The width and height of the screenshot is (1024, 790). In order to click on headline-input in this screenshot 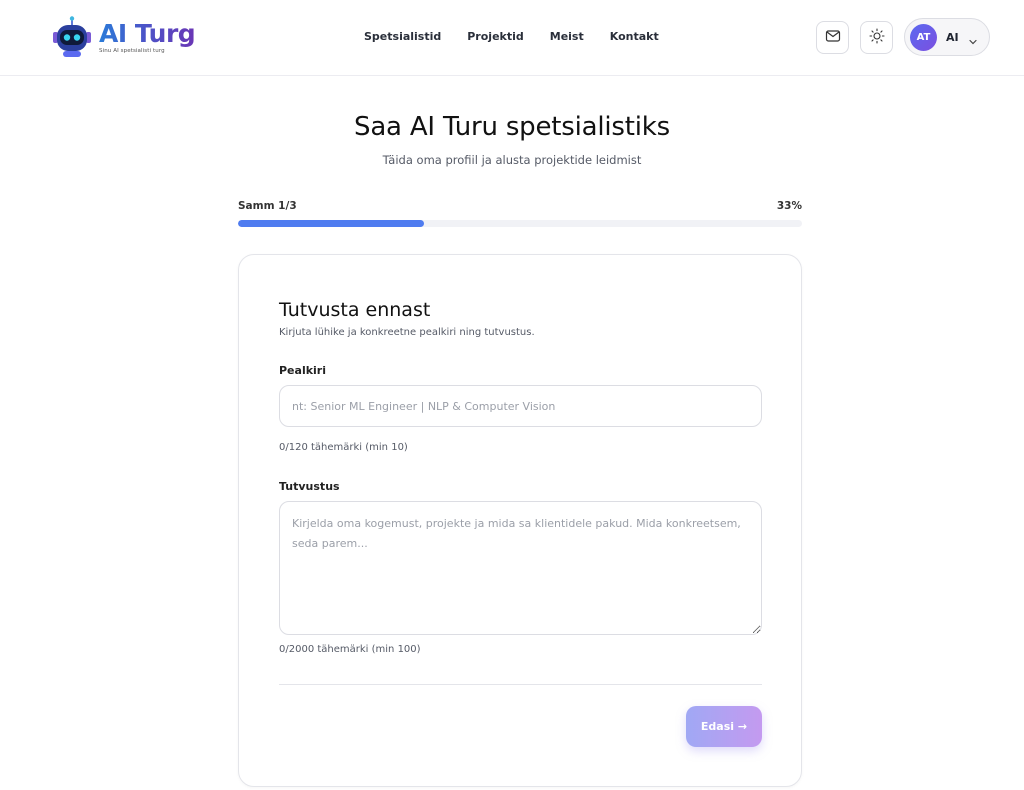, I will do `click(520, 406)`.